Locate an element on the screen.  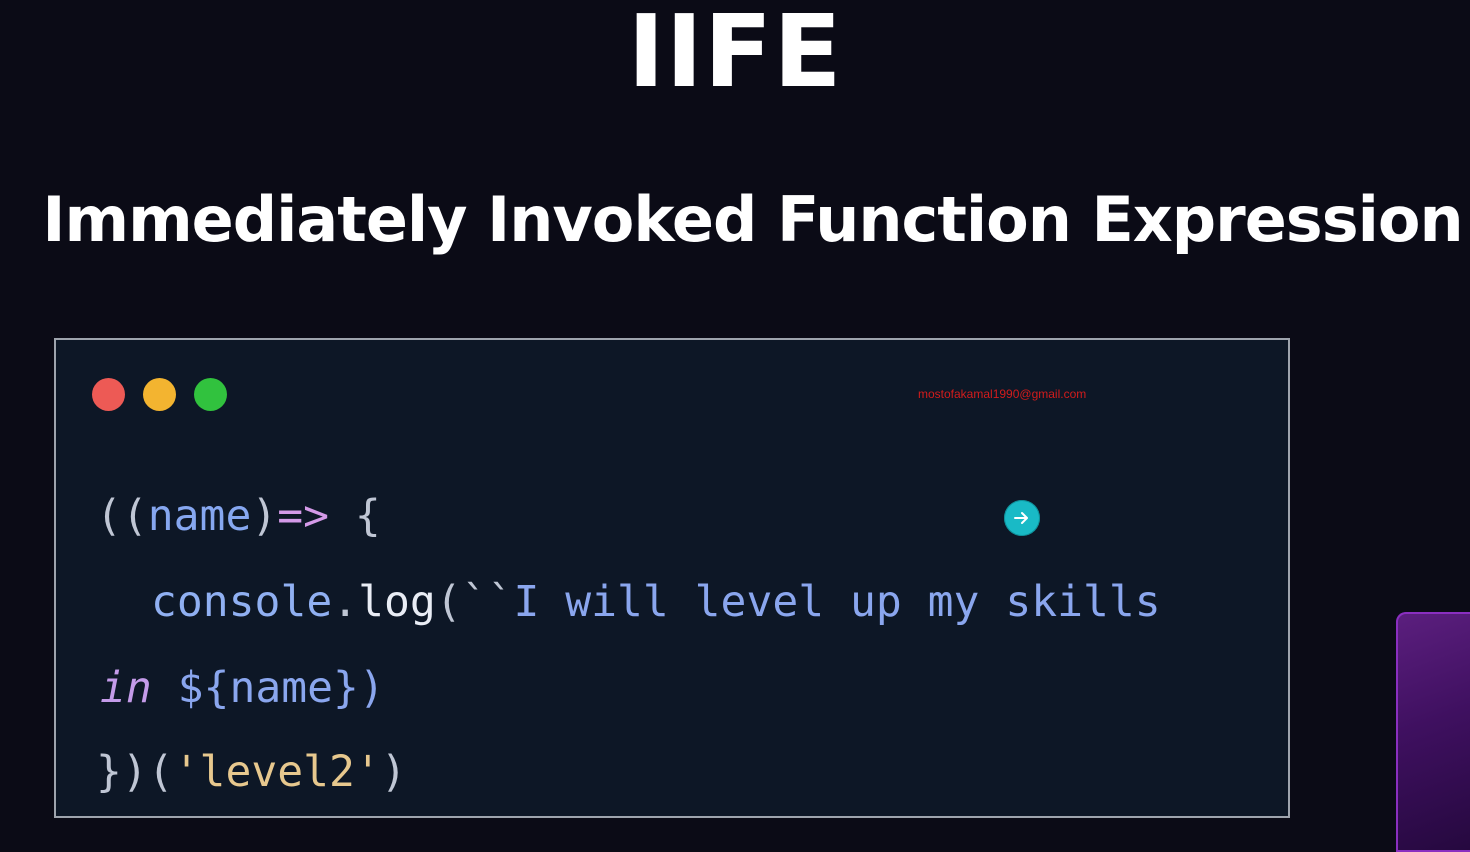
slide-subtitle: Immediately Invoked Function Expression is located at coordinates (752, 219).